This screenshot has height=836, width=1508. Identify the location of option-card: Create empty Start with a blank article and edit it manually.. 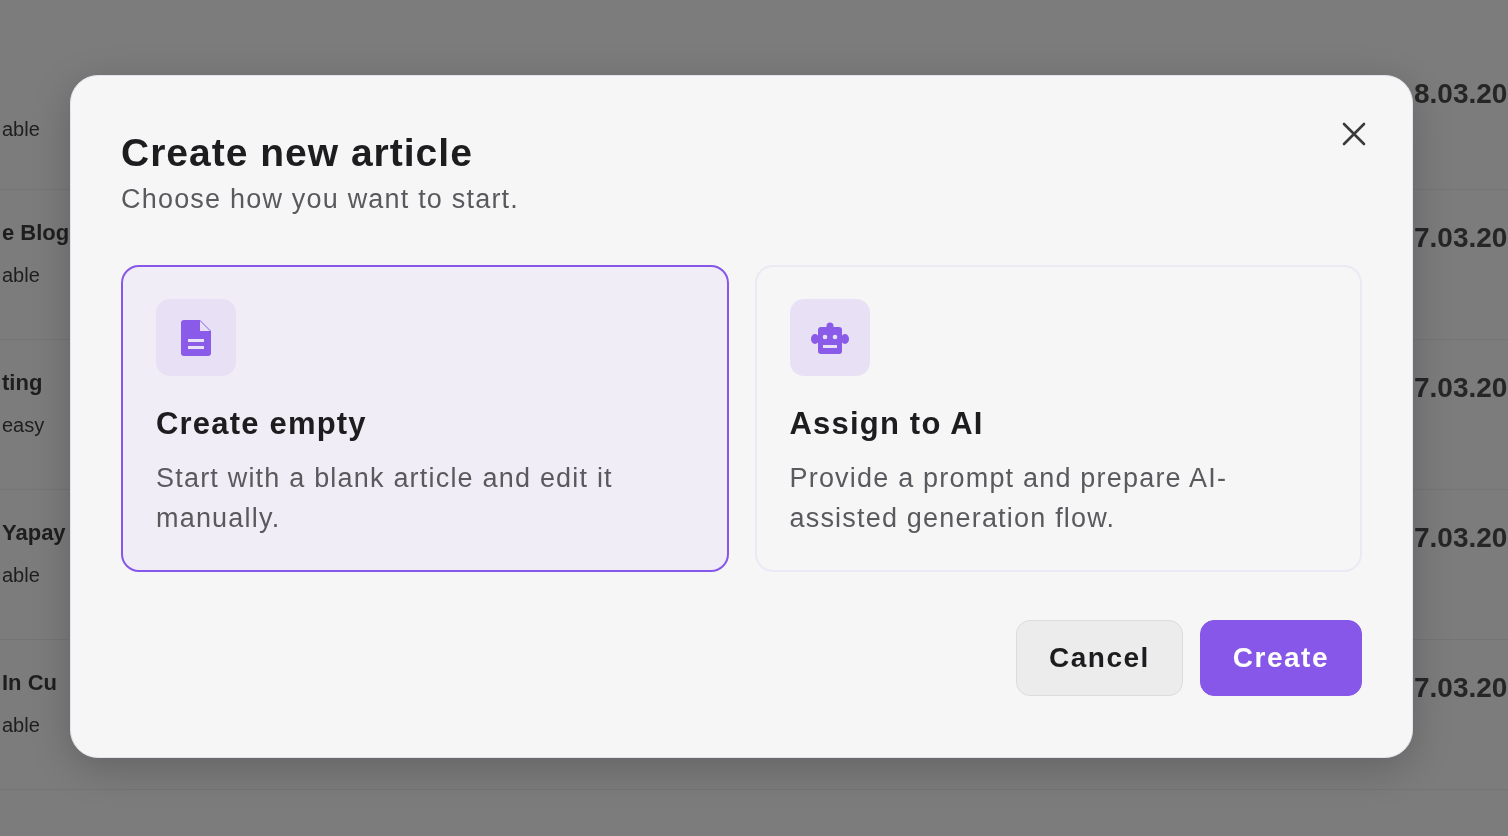
(425, 418).